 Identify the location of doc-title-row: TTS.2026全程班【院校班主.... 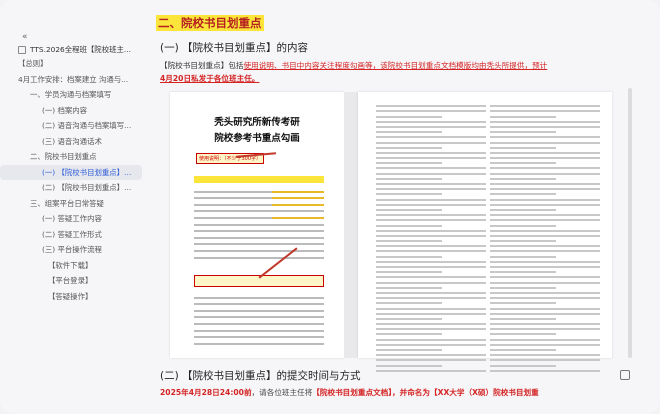
(74, 49).